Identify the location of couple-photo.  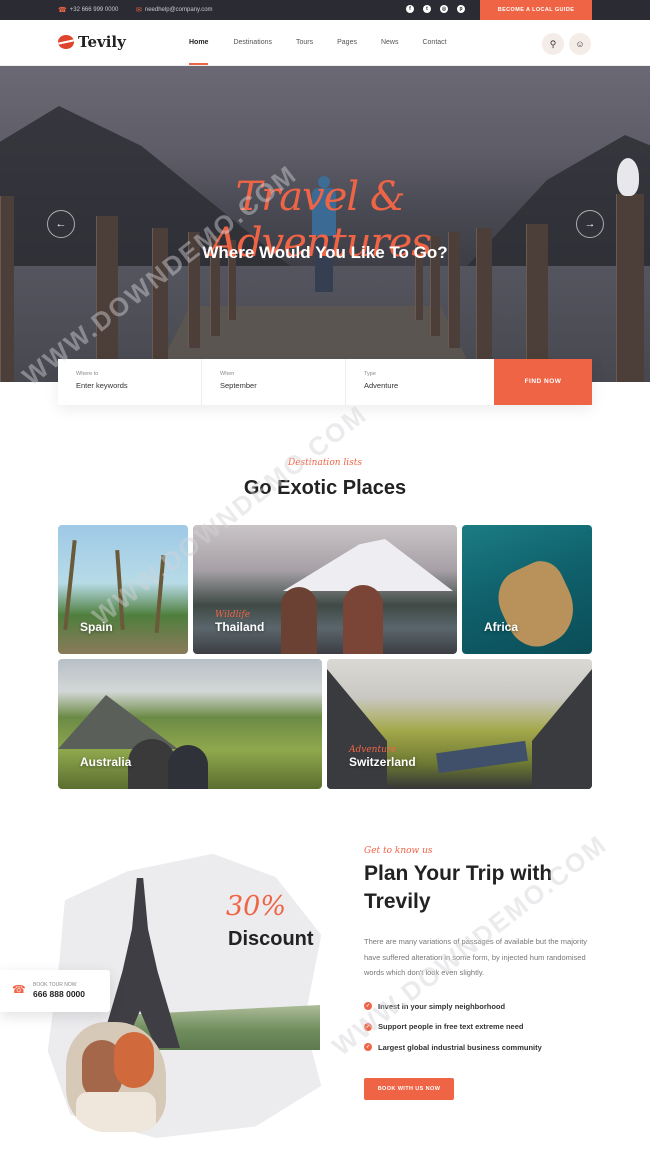
(116, 1077).